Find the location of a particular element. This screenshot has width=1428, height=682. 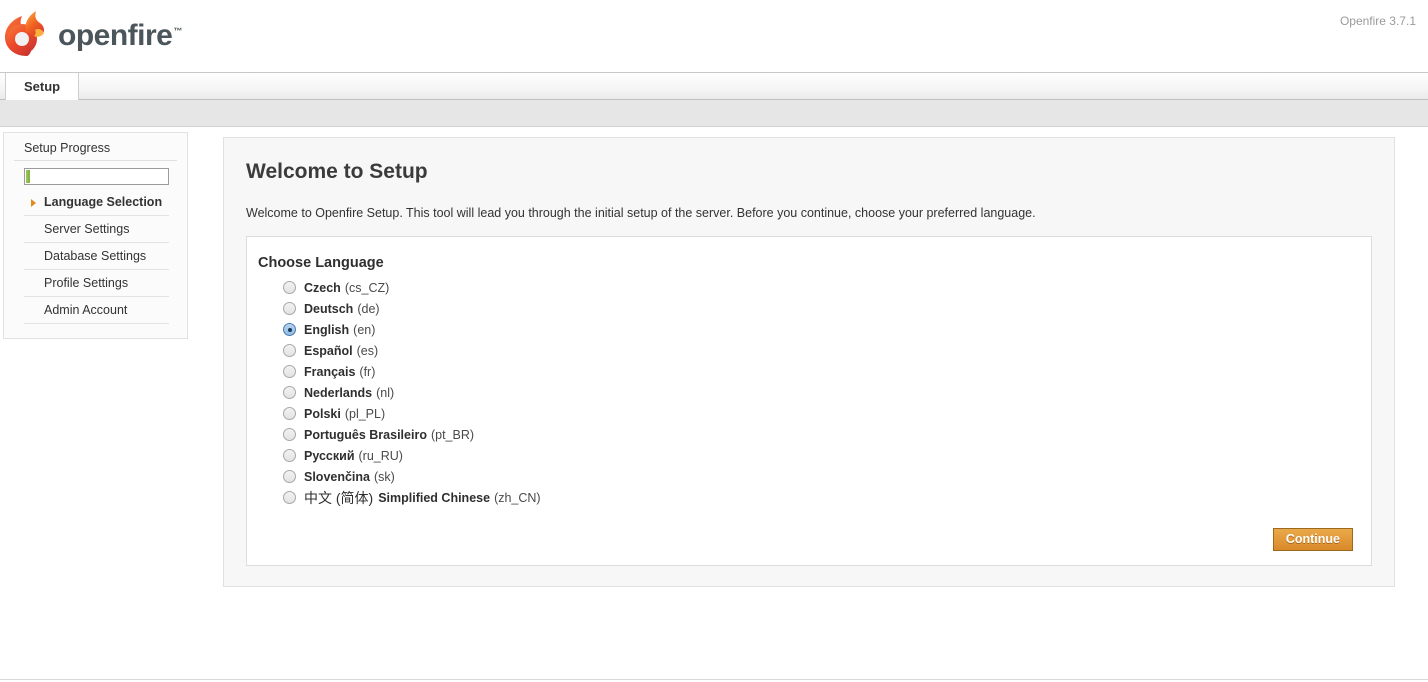

sidebar-item-admin-account: Admin Account is located at coordinates (96, 310).